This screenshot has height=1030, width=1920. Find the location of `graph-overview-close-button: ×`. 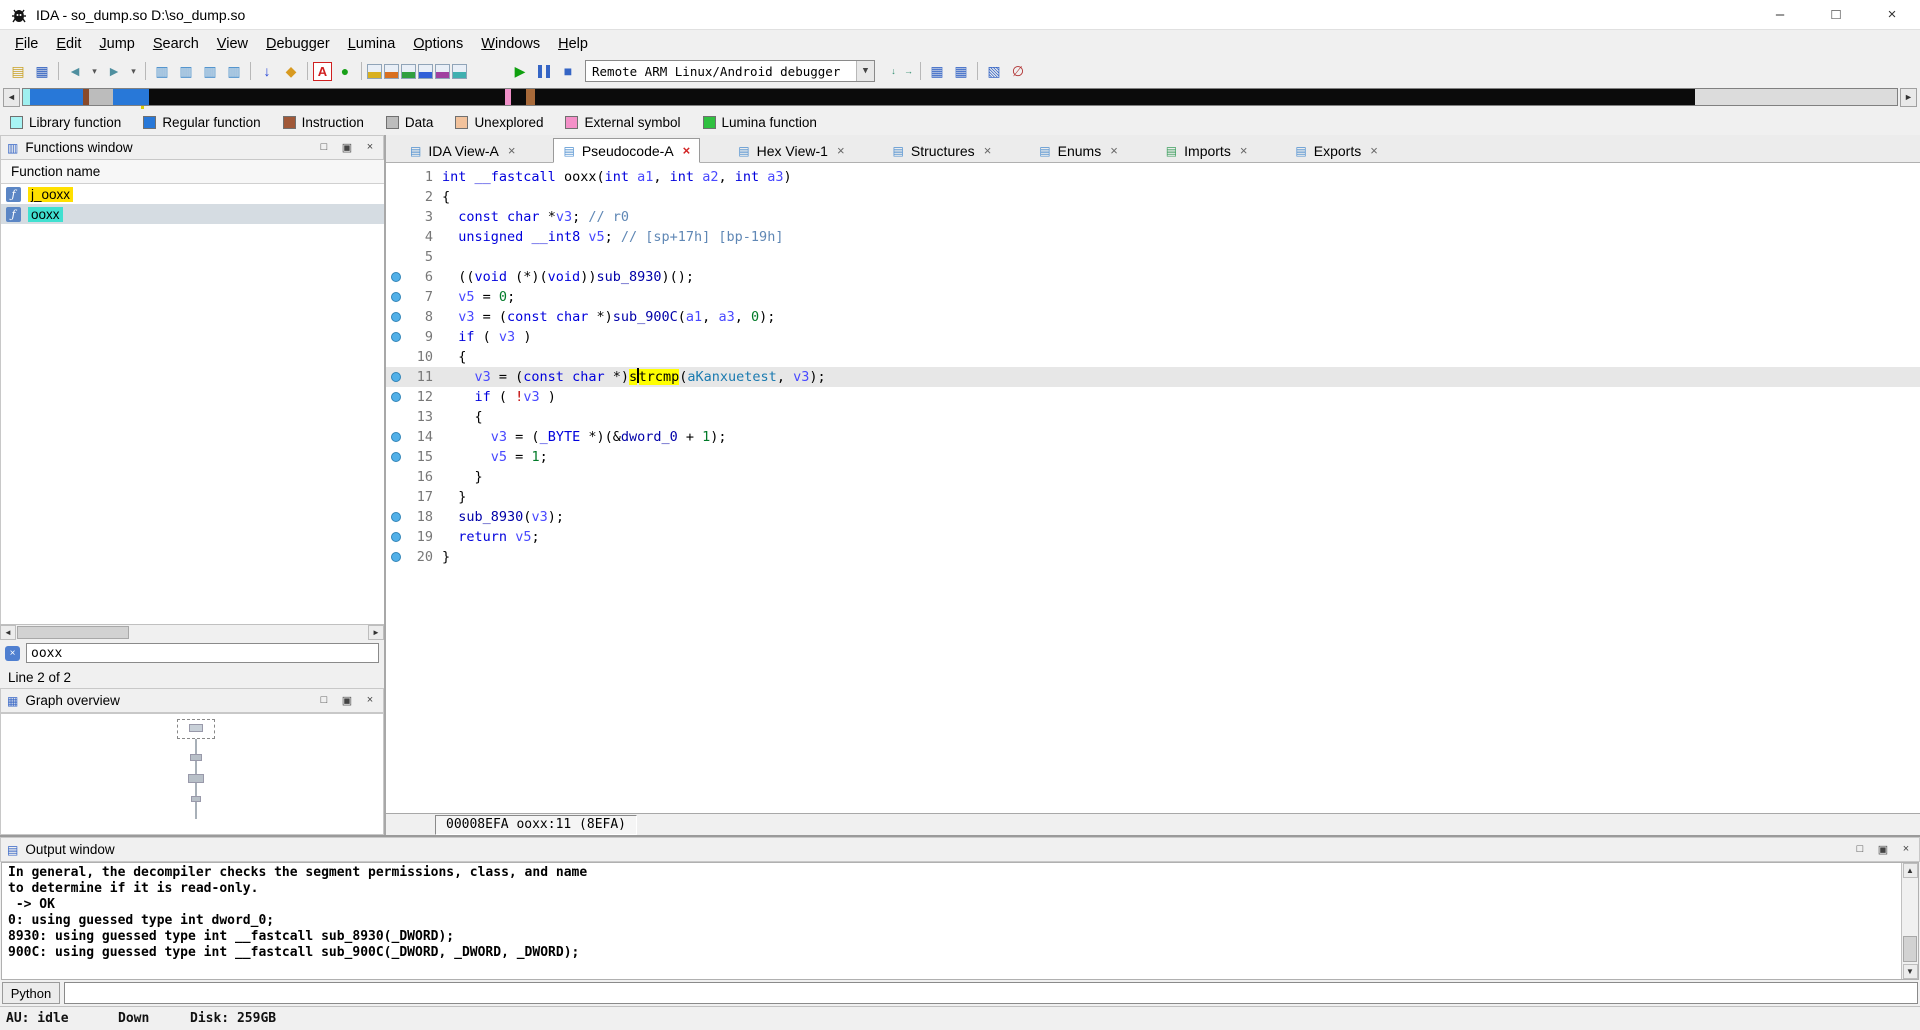

graph-overview-close-button: × is located at coordinates (370, 700).